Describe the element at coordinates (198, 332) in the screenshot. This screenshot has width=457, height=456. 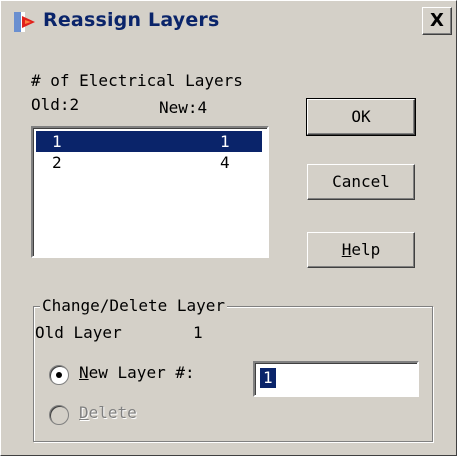
I see `old-layer-value: 1` at that location.